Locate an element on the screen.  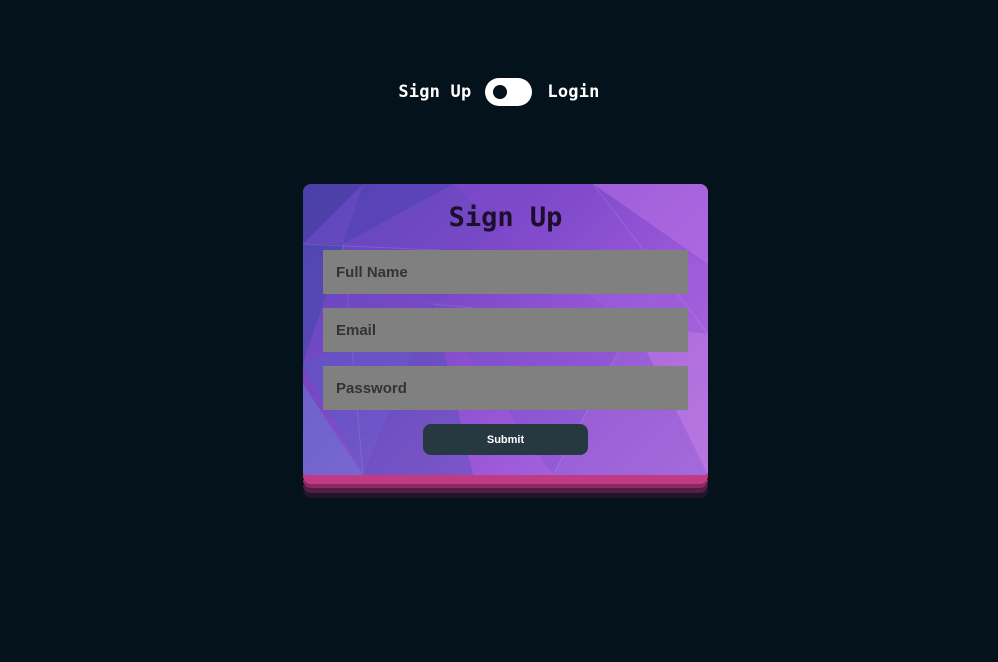
form-mode-toggle-row: Sign Up Login is located at coordinates (499, 92).